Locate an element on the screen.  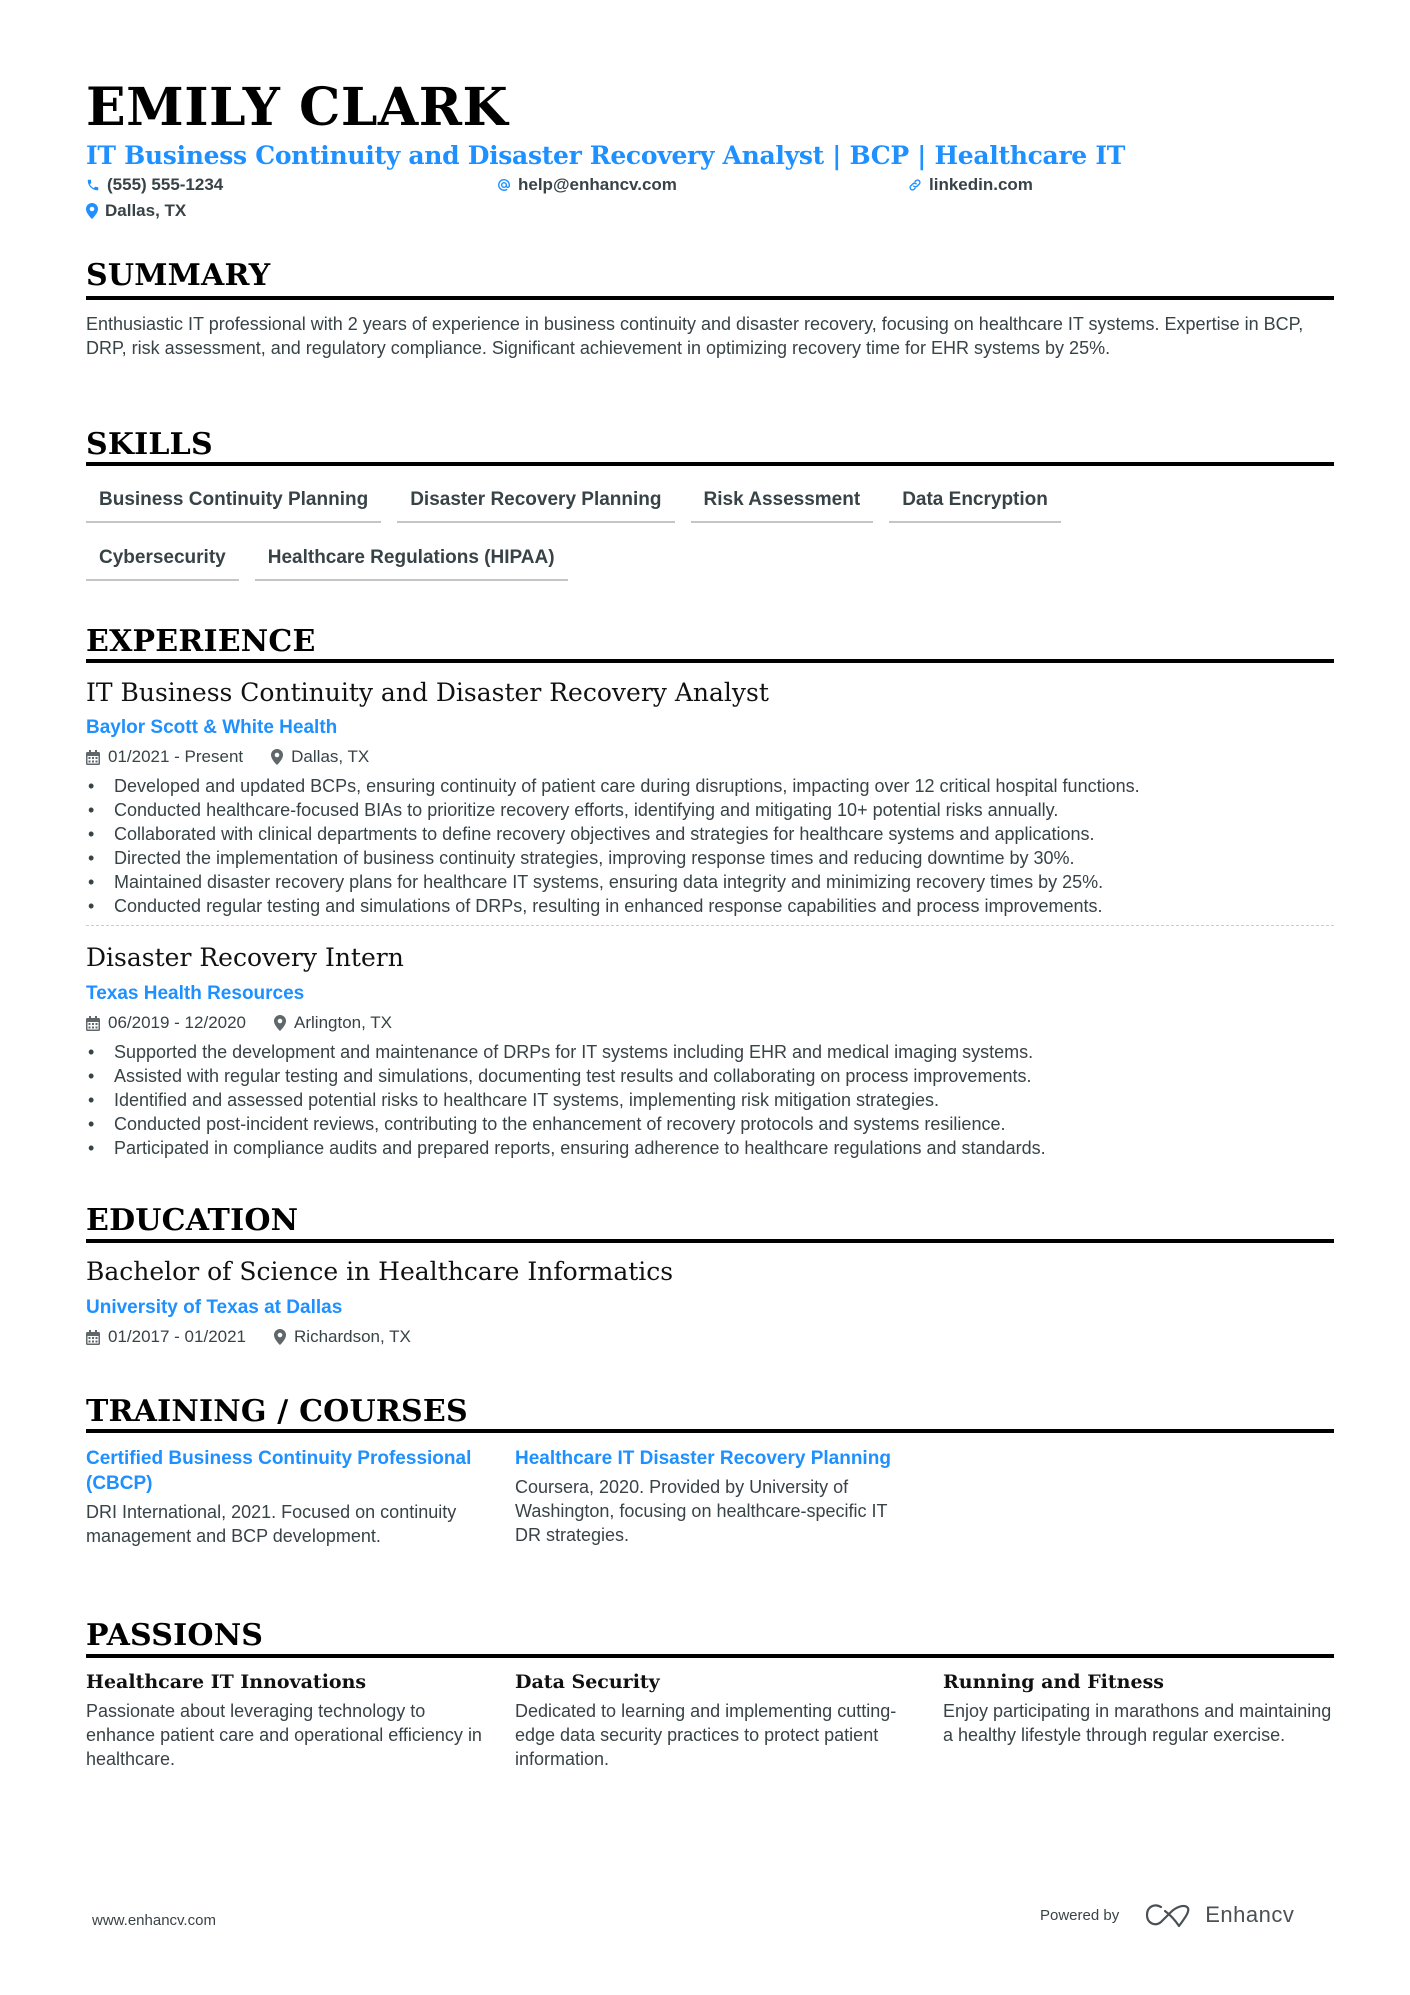
job-separator is located at coordinates (710, 925).